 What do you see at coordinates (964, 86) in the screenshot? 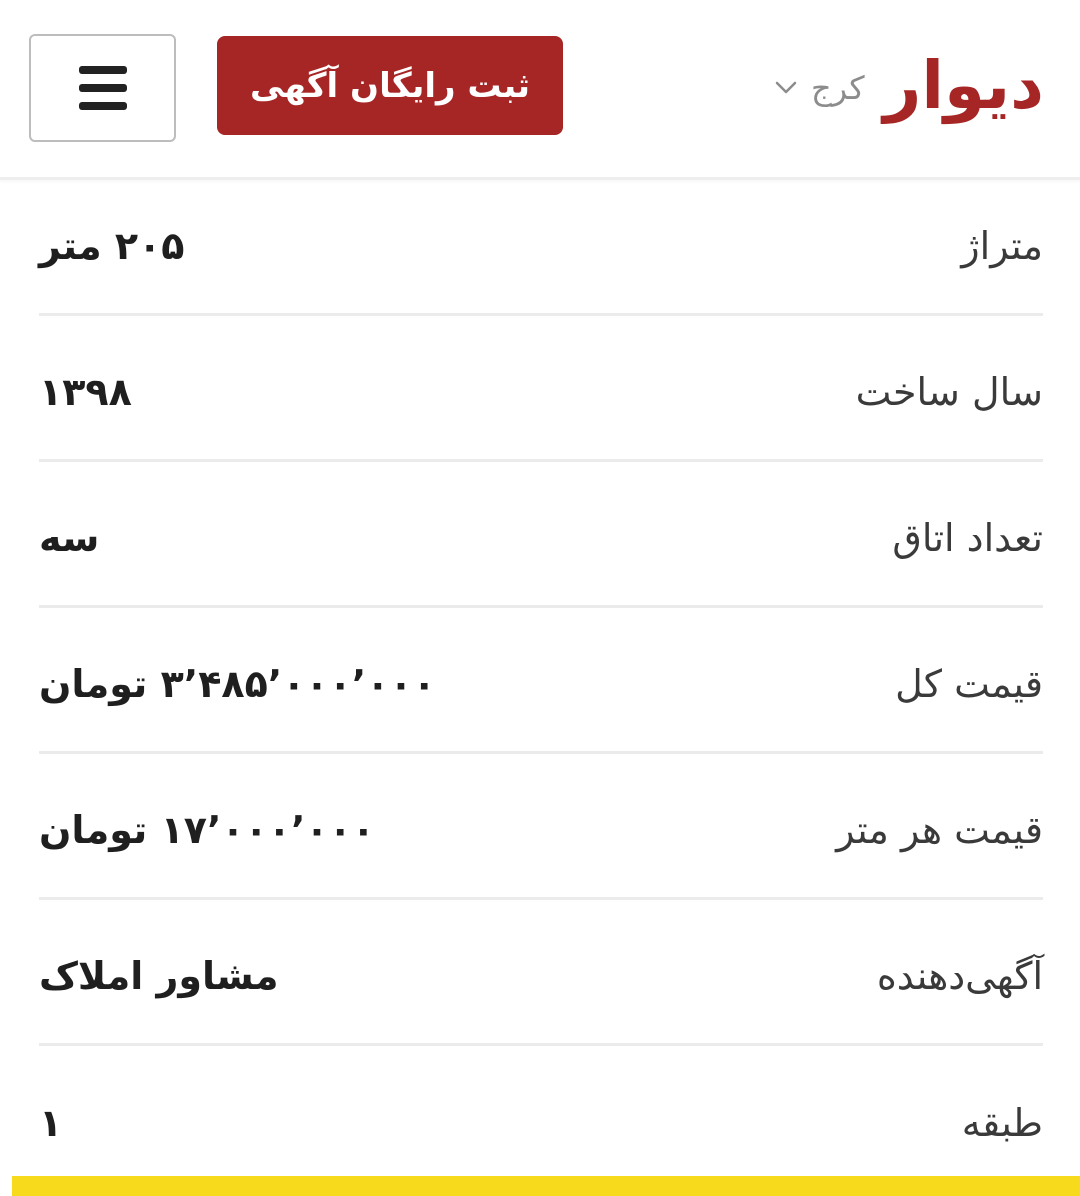
I see `divar-logo: دیوار` at bounding box center [964, 86].